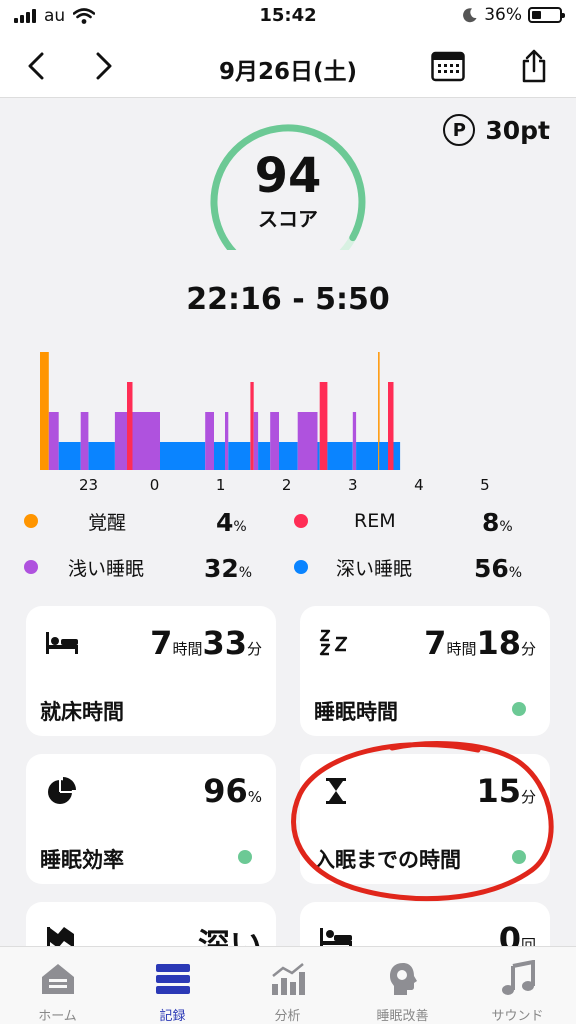 The image size is (576, 1024). I want to click on x-tick-label: 1, so click(220, 485).